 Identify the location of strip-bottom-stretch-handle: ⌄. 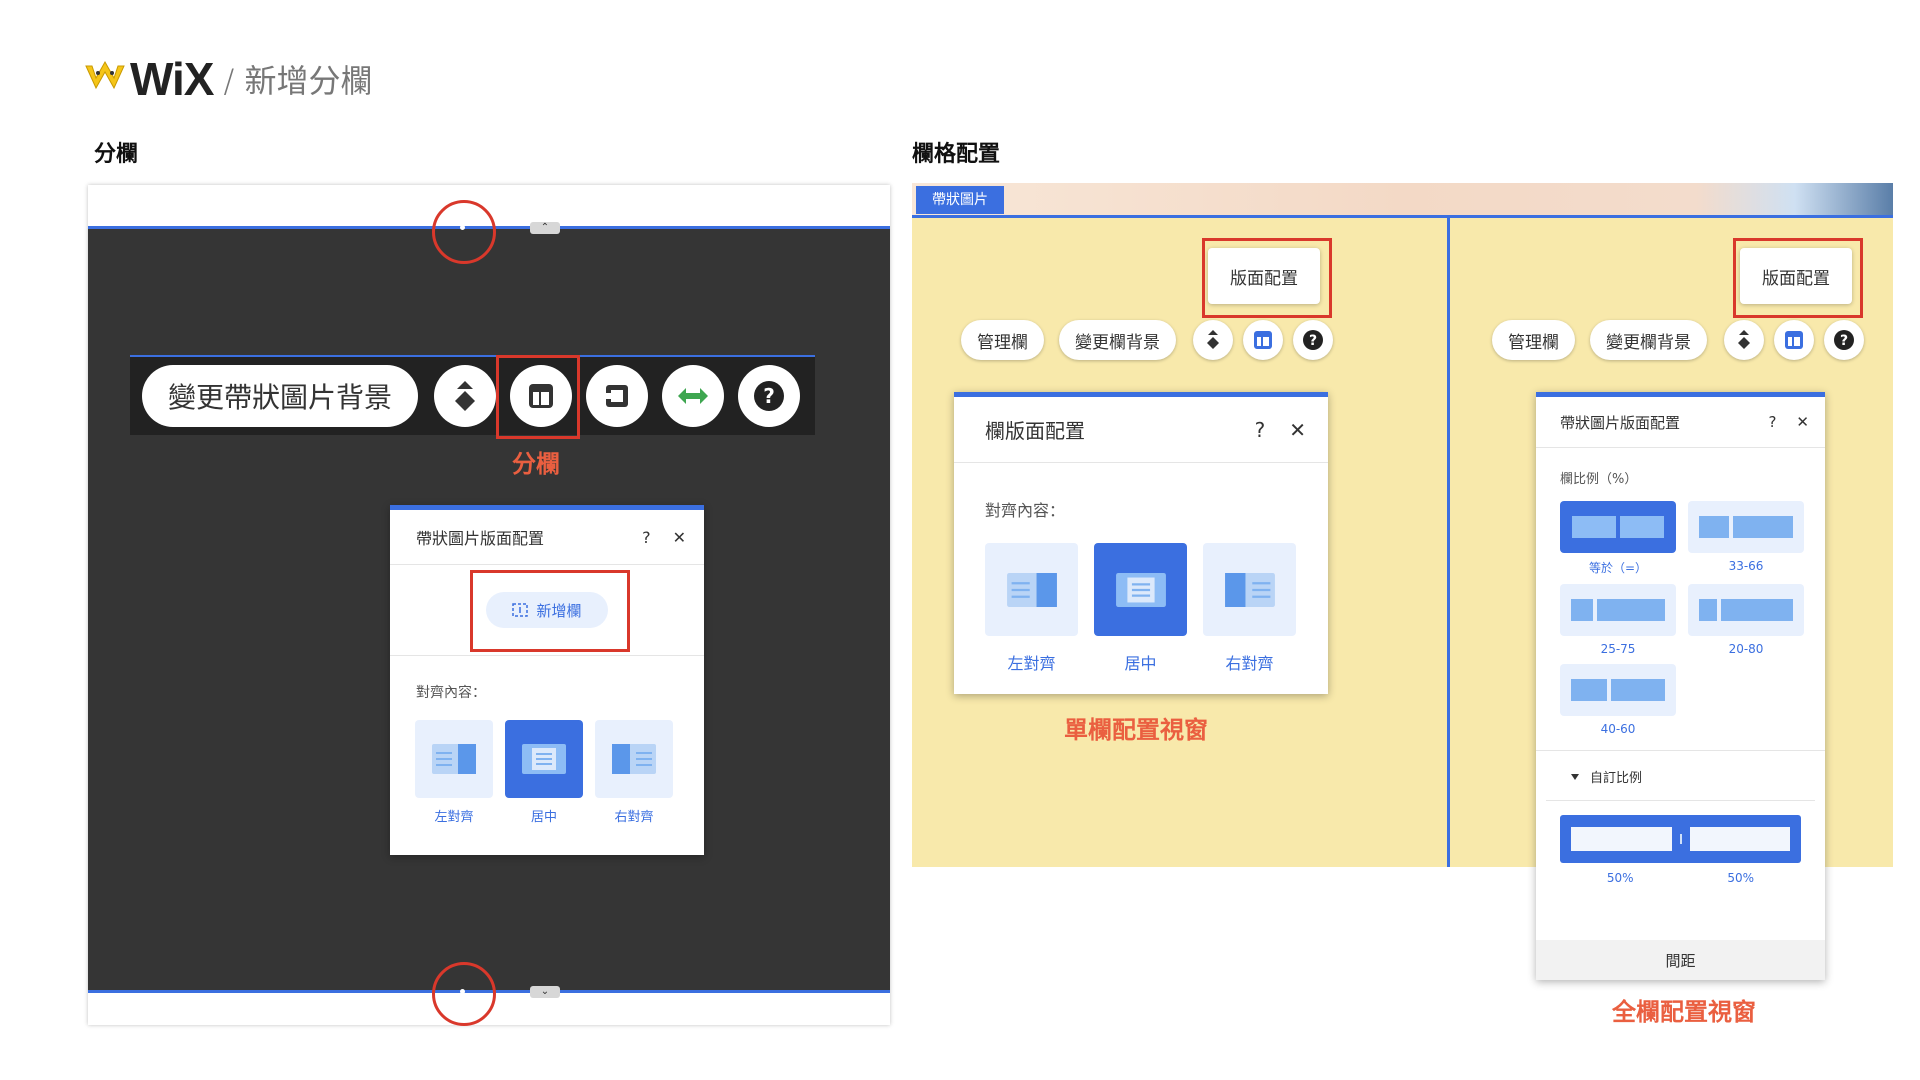
(545, 992).